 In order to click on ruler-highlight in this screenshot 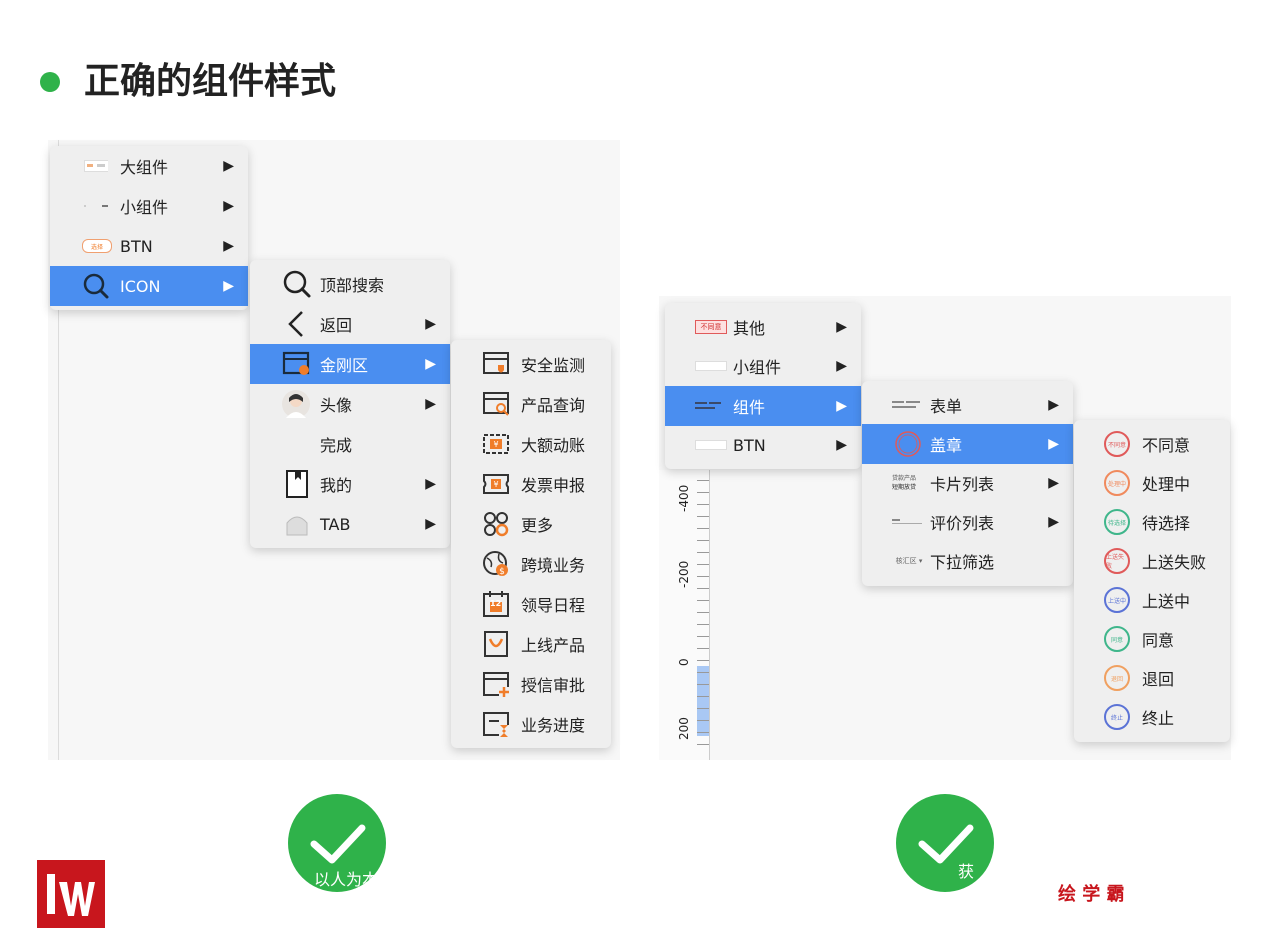, I will do `click(703, 701)`.